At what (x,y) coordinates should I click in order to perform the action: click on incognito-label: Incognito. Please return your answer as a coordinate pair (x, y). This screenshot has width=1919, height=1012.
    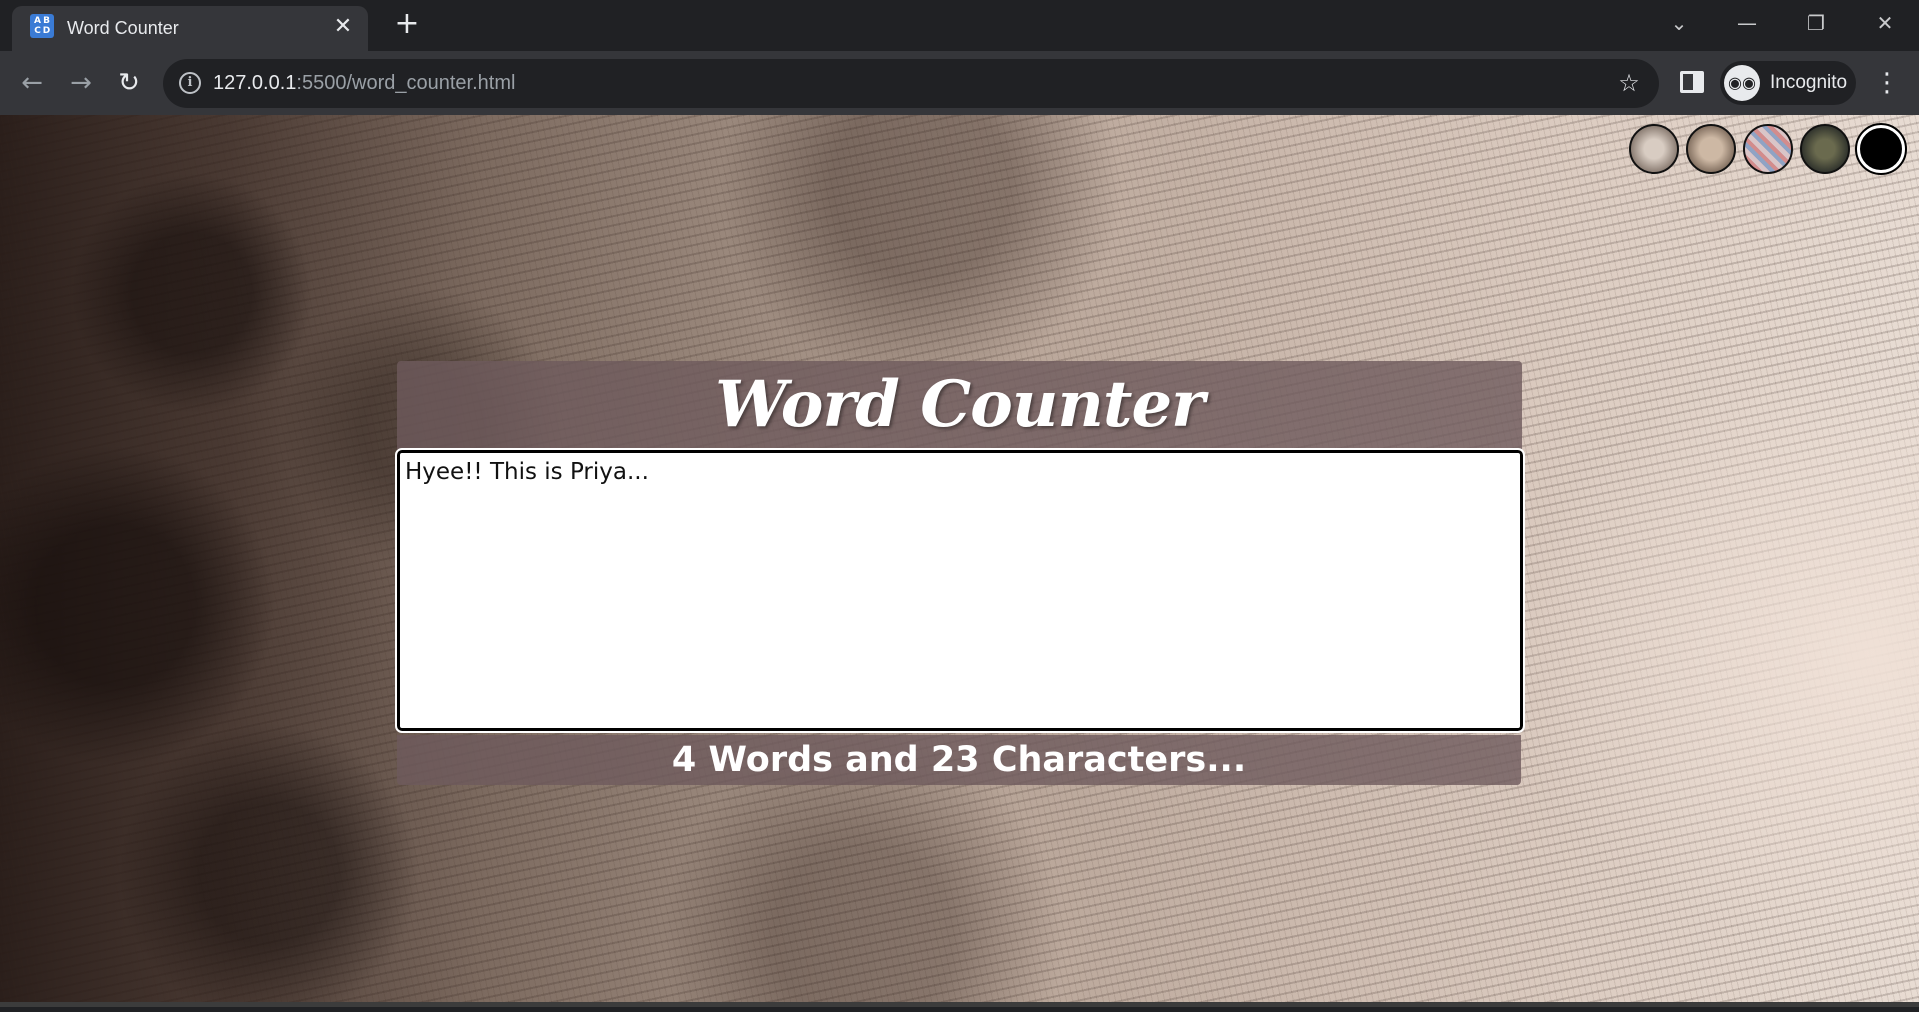
    Looking at the image, I should click on (1809, 82).